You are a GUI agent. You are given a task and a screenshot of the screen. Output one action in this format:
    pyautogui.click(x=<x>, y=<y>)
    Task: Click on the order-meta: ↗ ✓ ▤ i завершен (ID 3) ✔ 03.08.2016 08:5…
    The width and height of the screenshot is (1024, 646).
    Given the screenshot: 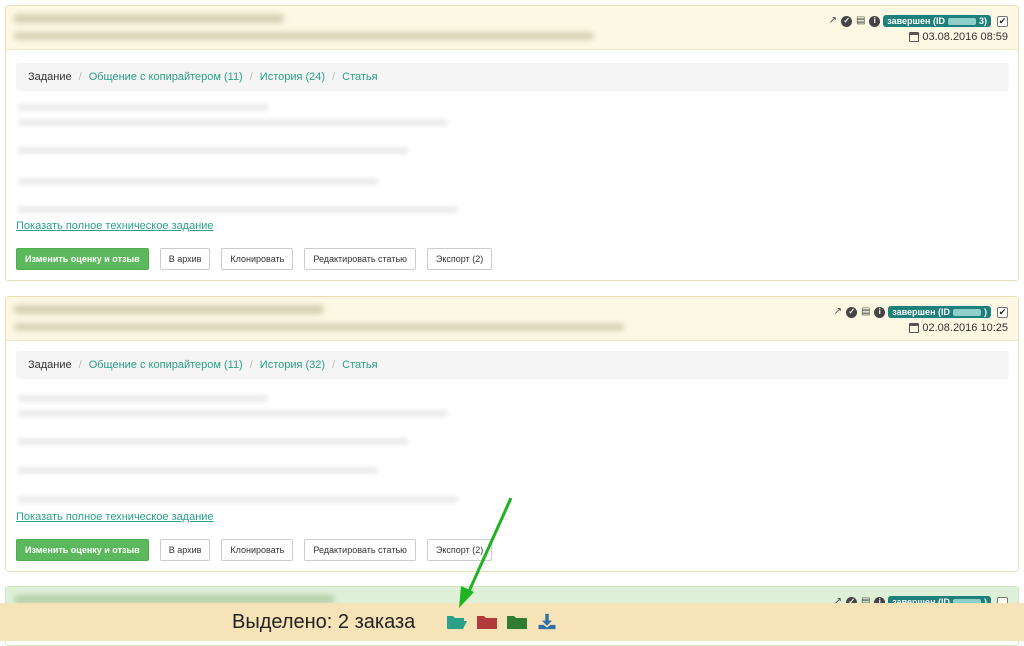 What is the action you would take?
    pyautogui.click(x=917, y=29)
    